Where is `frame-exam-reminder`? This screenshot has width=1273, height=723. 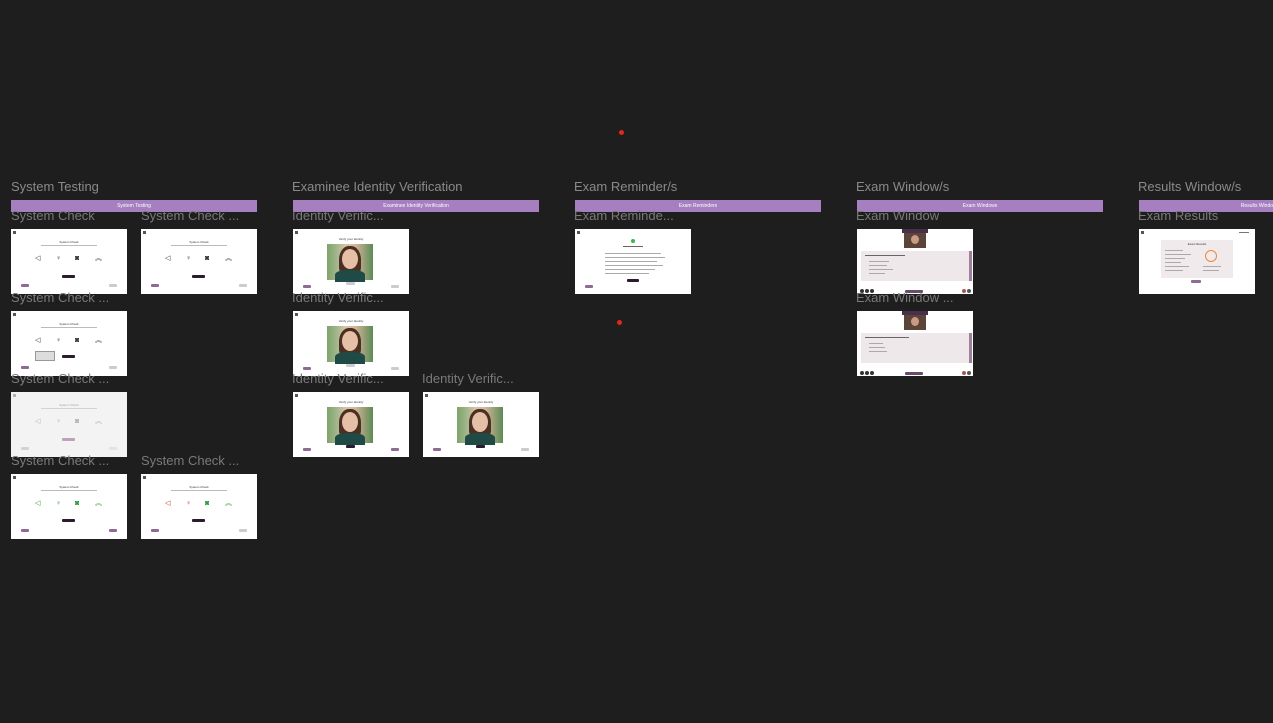 frame-exam-reminder is located at coordinates (633, 261).